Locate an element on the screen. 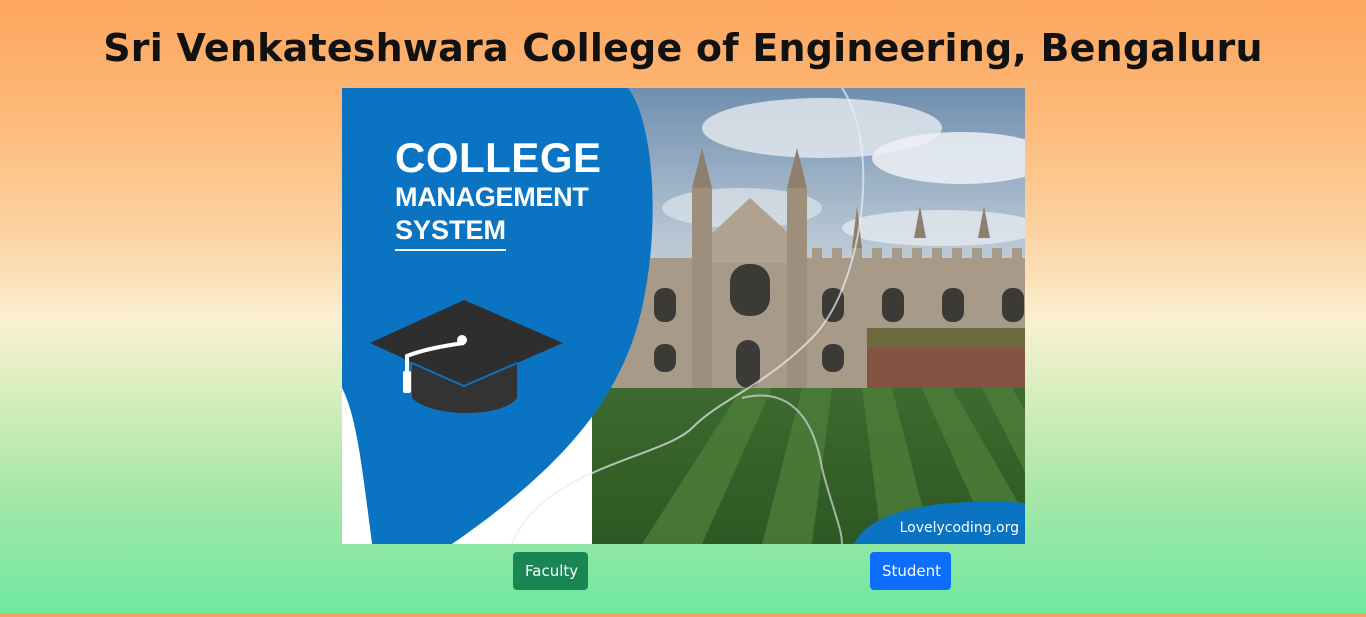 Image resolution: width=1366 pixels, height=617 pixels. hero-heading: COLLEGE MANAGEMENT SYSTEM is located at coordinates (498, 193).